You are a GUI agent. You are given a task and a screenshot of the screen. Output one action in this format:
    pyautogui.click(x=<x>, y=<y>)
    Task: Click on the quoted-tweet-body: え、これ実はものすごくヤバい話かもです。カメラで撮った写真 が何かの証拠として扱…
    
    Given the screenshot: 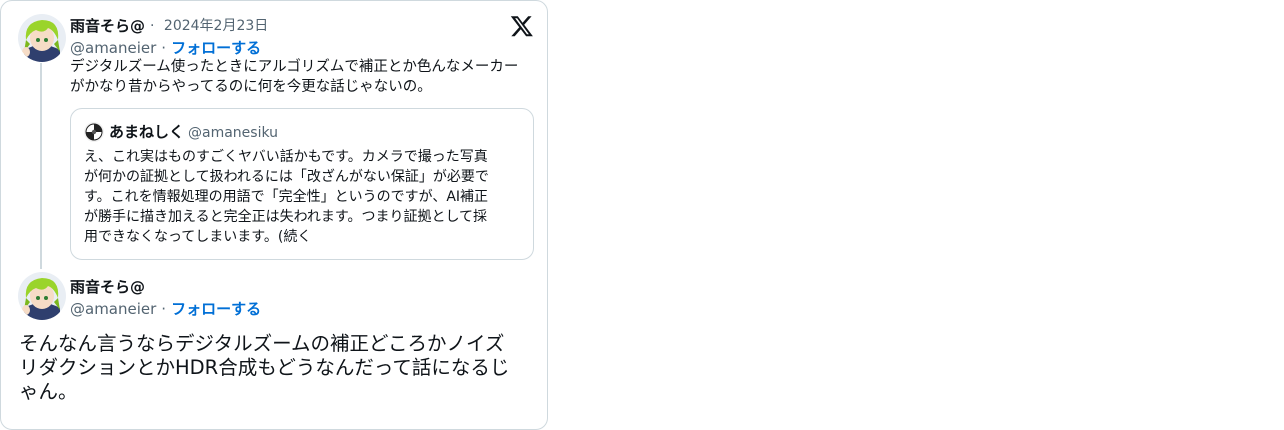 What is the action you would take?
    pyautogui.click(x=302, y=197)
    